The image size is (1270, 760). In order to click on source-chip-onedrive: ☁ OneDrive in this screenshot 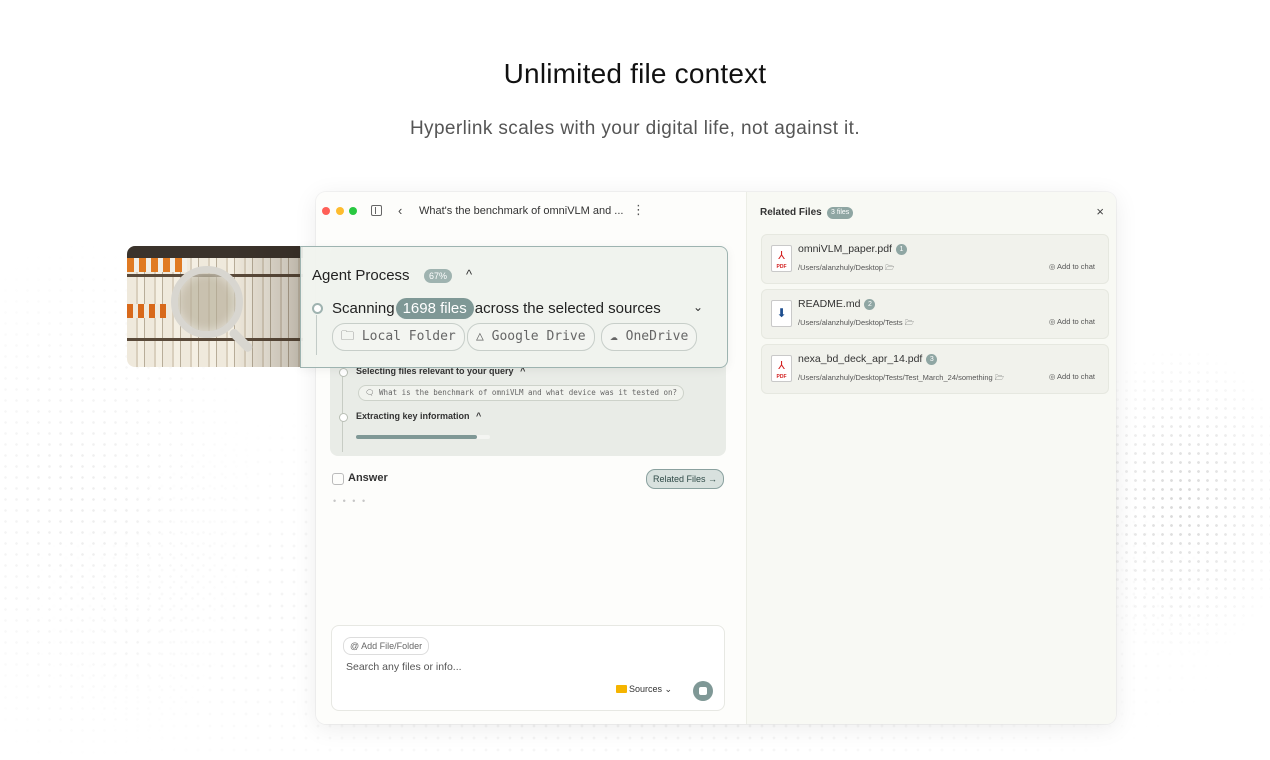, I will do `click(649, 337)`.